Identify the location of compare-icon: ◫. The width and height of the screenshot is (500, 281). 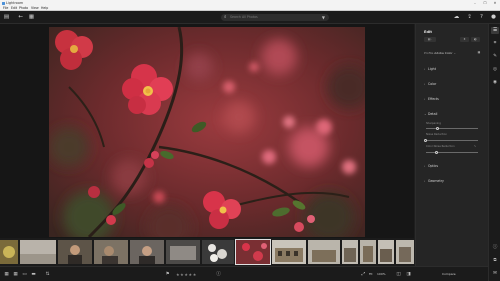
(398, 274).